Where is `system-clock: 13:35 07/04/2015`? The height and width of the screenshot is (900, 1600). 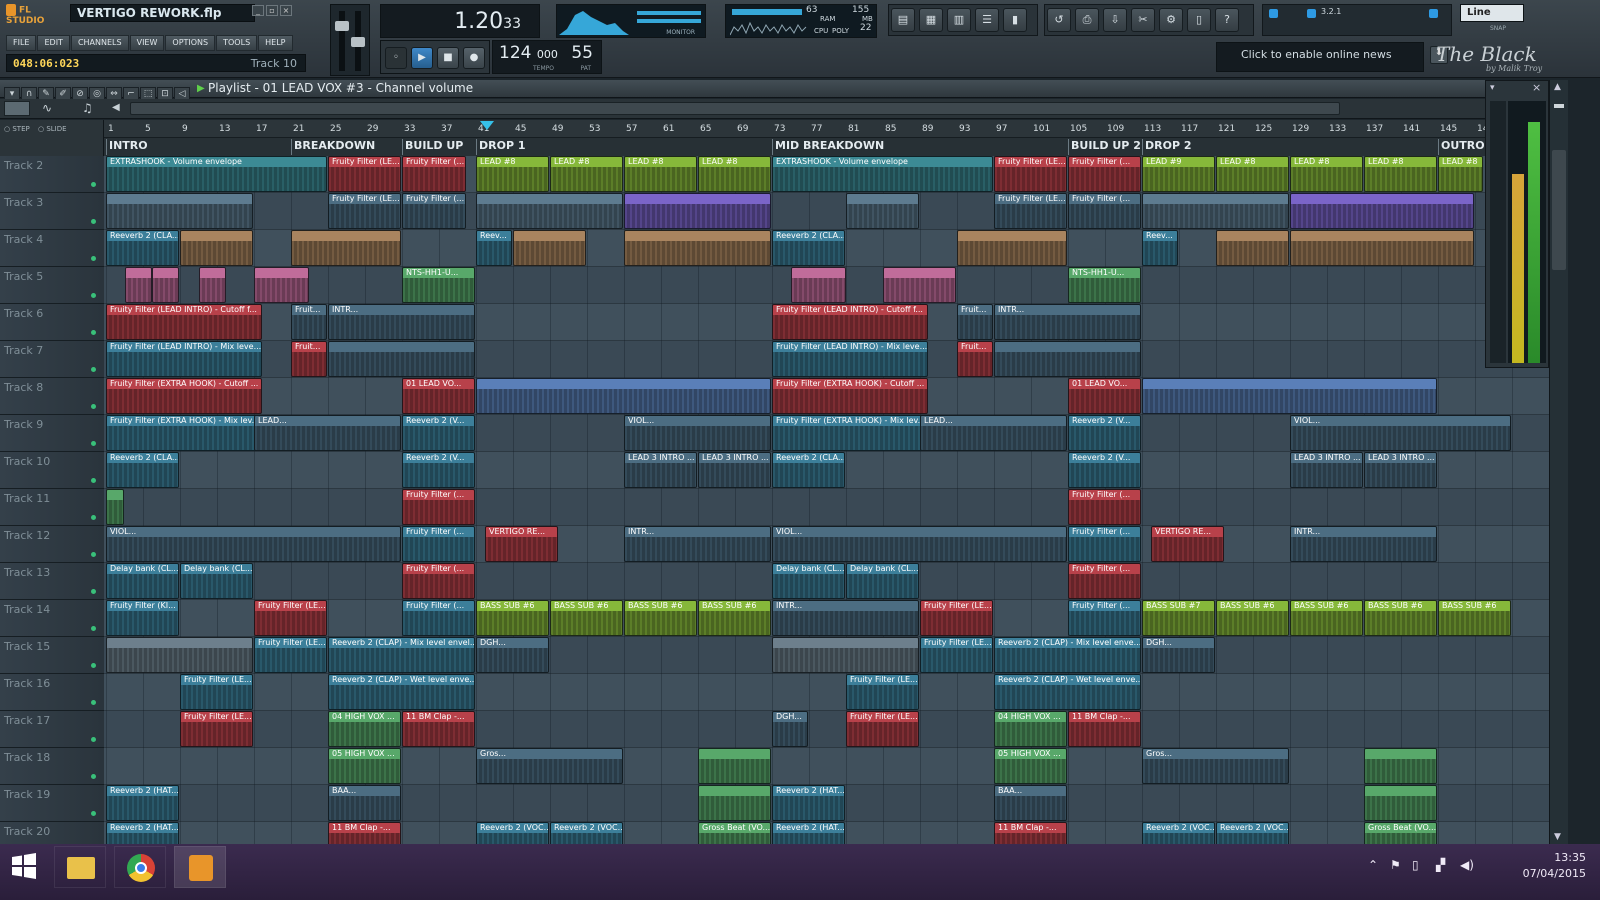 system-clock: 13:35 07/04/2015 is located at coordinates (1554, 866).